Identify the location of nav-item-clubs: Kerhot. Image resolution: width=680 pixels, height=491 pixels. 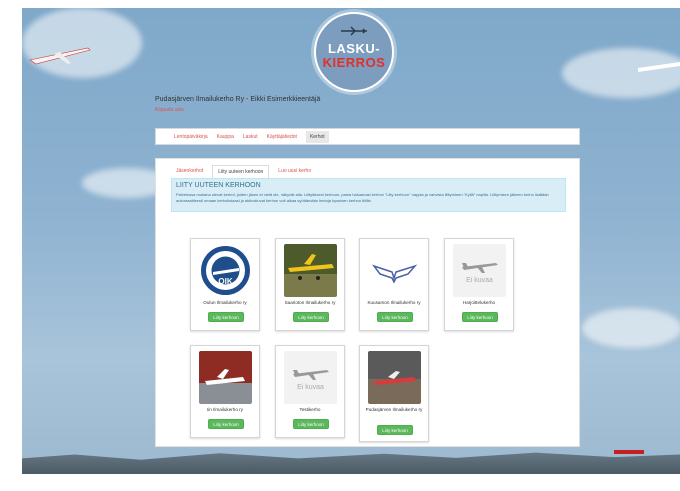
(317, 136).